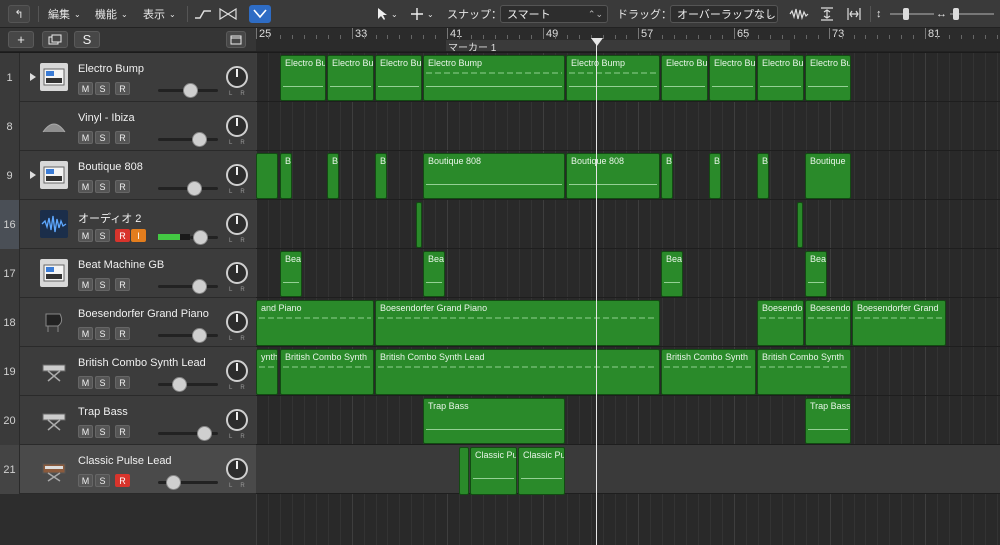  What do you see at coordinates (87, 39) in the screenshot?
I see `global-solo-button: S` at bounding box center [87, 39].